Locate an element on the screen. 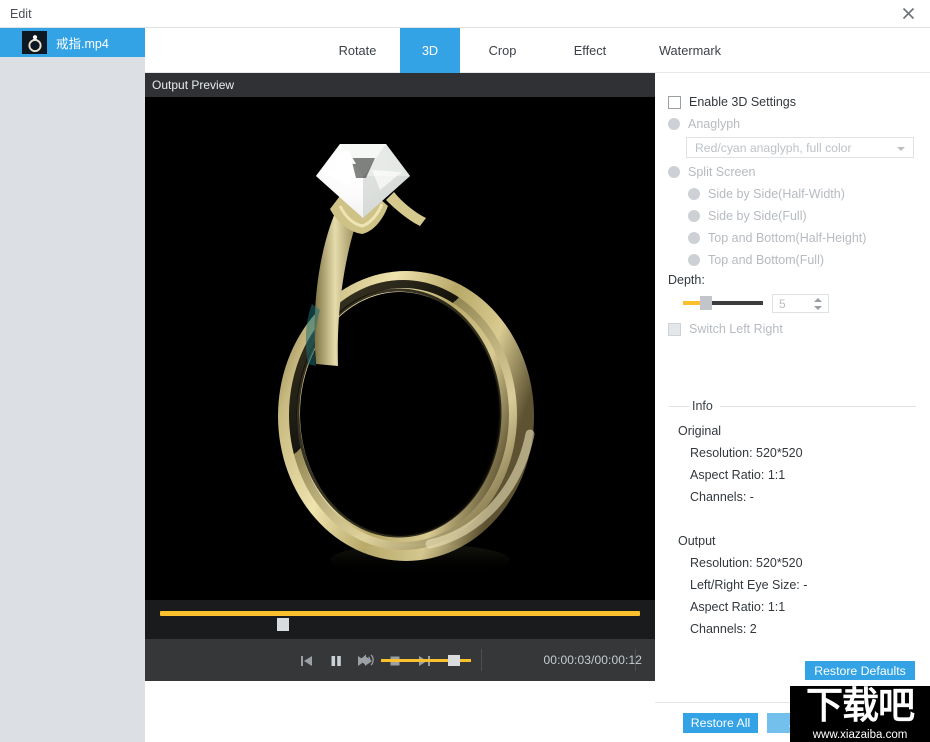 The width and height of the screenshot is (930, 742). site-watermark: 下载吧 www.xiazaiba.com is located at coordinates (860, 714).